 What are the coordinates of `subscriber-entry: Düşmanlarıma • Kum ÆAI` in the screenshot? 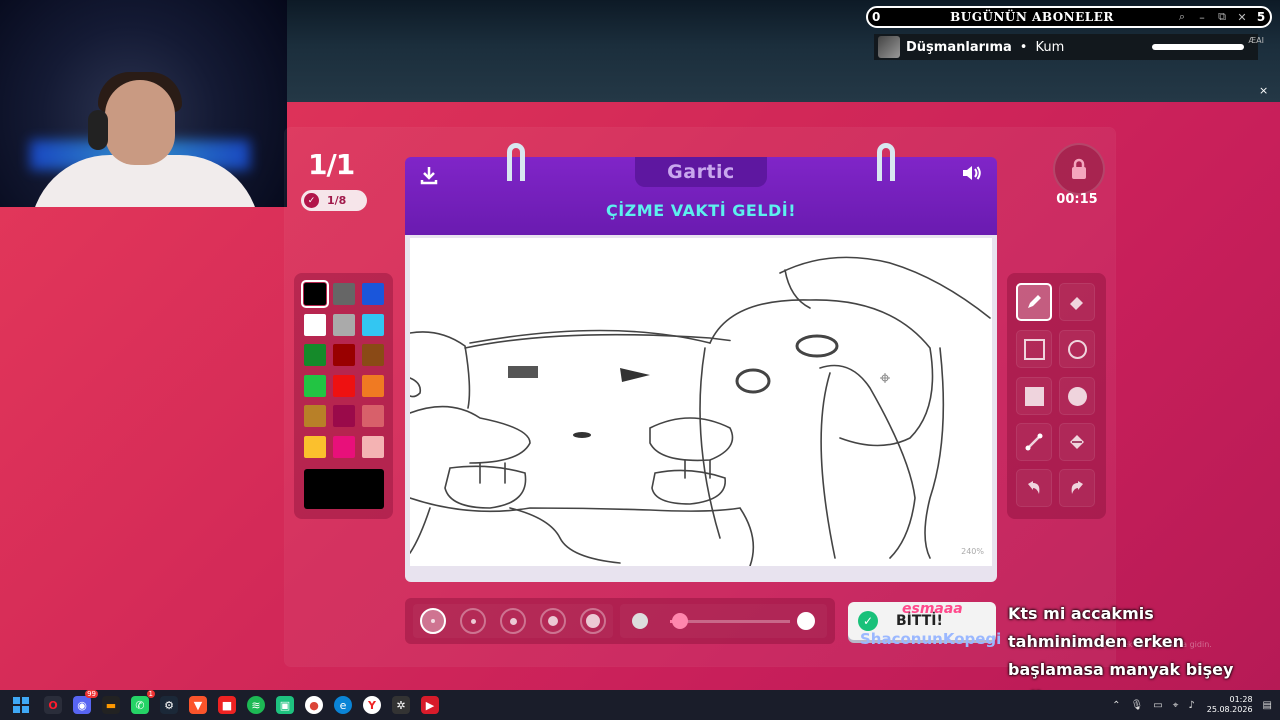 It's located at (1069, 47).